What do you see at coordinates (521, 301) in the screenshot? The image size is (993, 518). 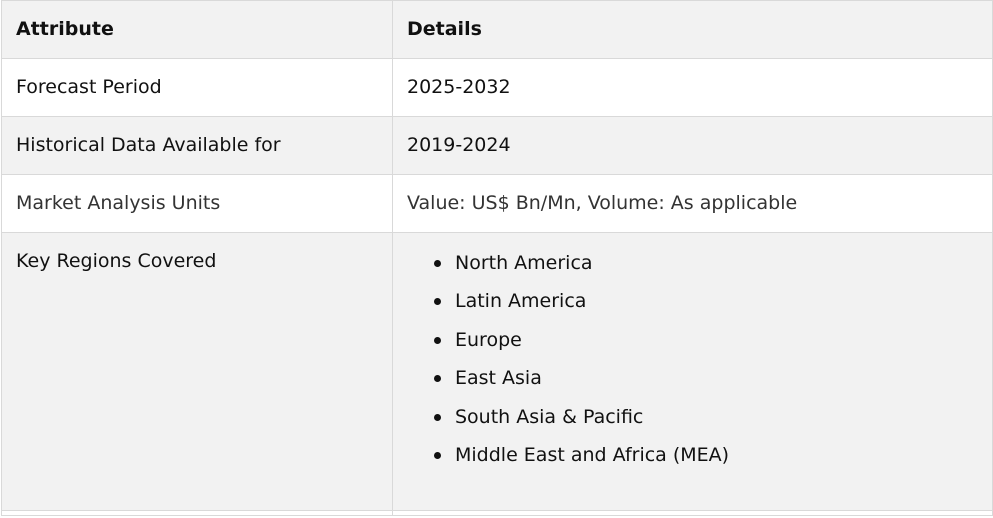 I see `region-label: Latin America` at bounding box center [521, 301].